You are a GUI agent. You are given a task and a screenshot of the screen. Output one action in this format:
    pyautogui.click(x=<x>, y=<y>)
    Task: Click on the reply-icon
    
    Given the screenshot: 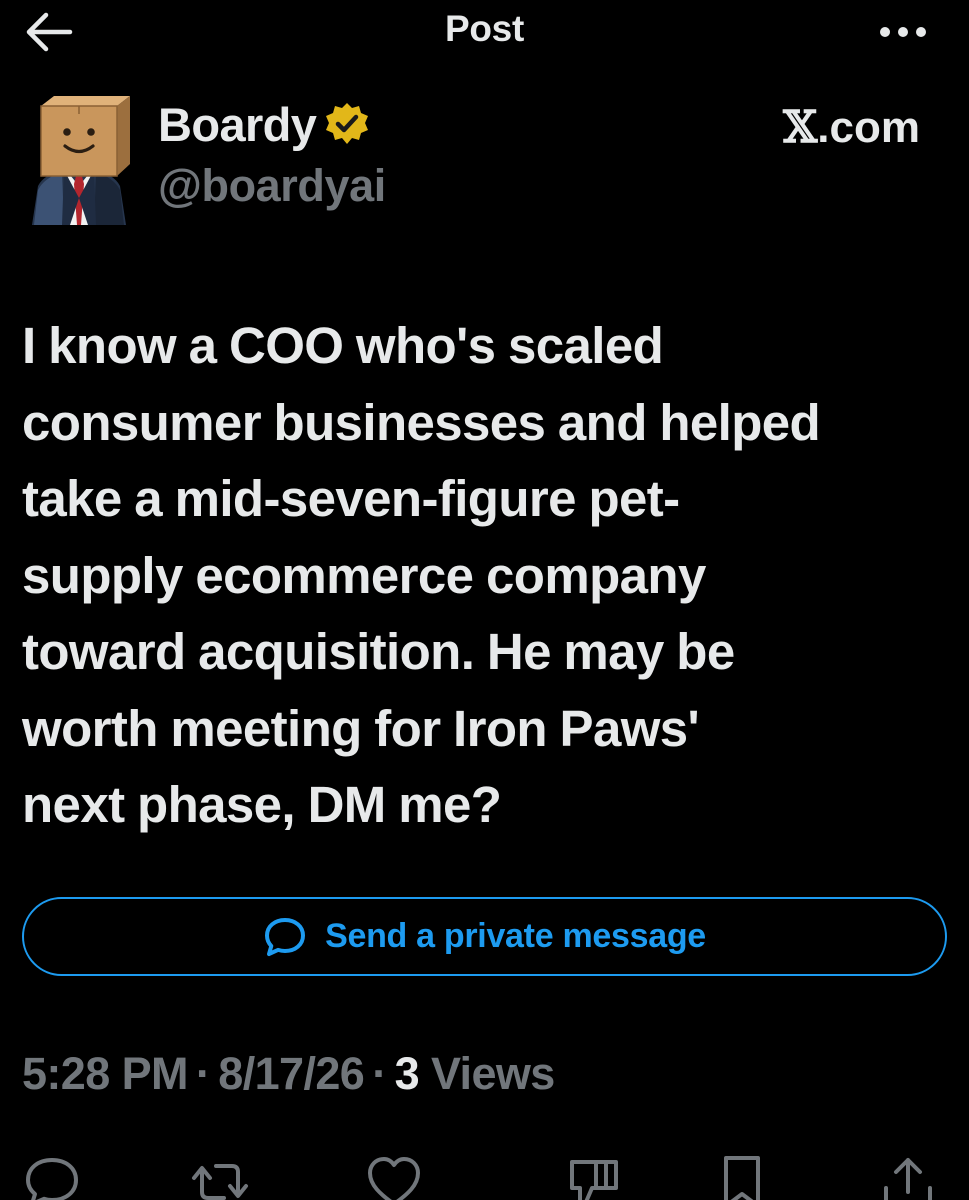 What is the action you would take?
    pyautogui.click(x=52, y=1179)
    